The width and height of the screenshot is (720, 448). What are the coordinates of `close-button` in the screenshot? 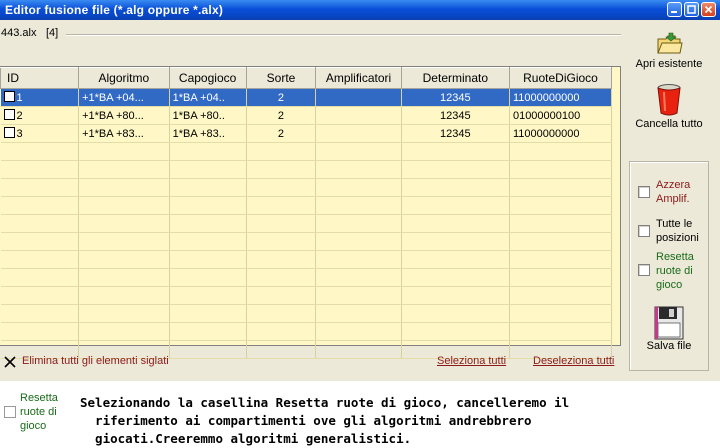 It's located at (708, 9).